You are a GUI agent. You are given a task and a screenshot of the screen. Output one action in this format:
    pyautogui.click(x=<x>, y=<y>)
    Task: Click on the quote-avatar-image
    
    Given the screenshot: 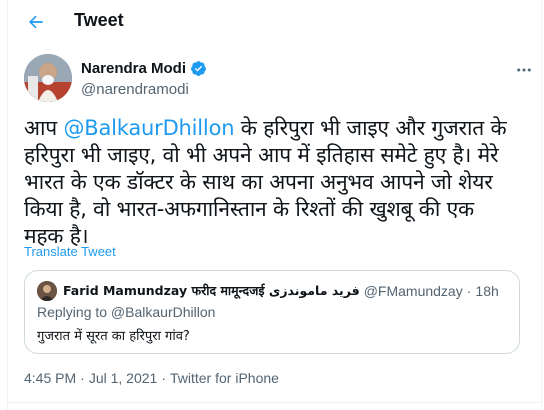 What is the action you would take?
    pyautogui.click(x=47, y=291)
    